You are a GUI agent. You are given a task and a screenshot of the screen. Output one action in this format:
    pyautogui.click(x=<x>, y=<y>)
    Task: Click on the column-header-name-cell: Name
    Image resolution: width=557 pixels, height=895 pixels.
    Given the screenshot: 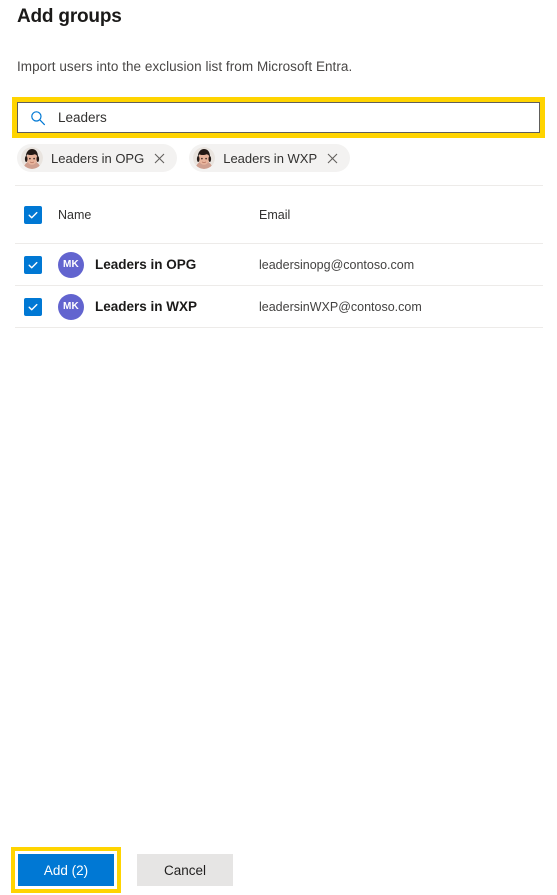 What is the action you would take?
    pyautogui.click(x=158, y=215)
    